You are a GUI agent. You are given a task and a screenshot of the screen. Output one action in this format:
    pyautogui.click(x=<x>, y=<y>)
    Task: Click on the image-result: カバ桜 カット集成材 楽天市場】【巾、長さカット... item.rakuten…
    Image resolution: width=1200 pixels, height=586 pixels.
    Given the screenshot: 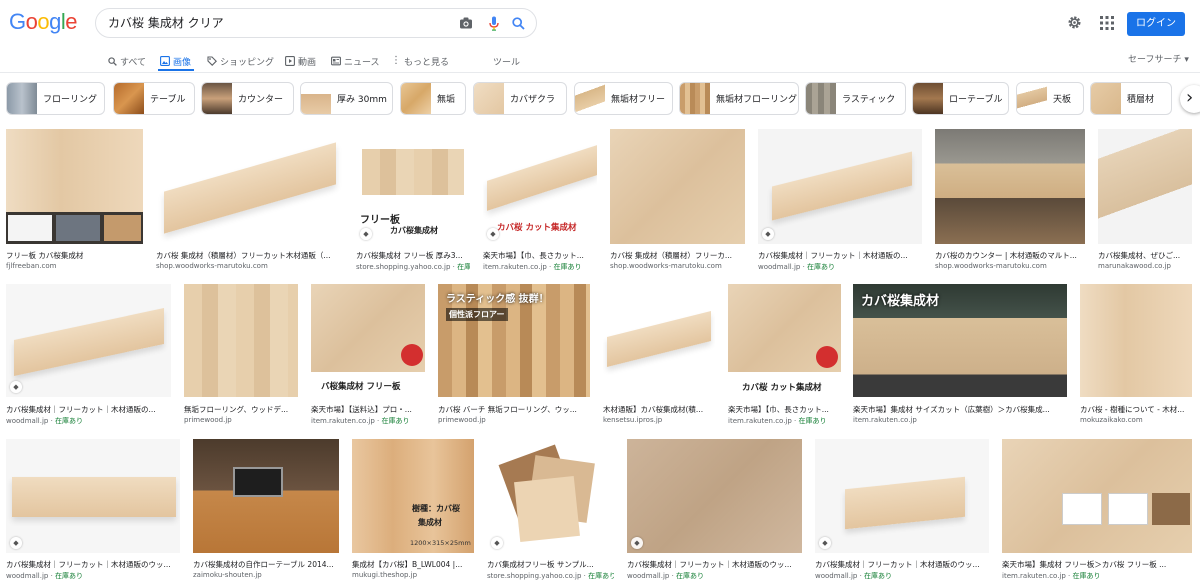 What is the action you would take?
    pyautogui.click(x=784, y=356)
    